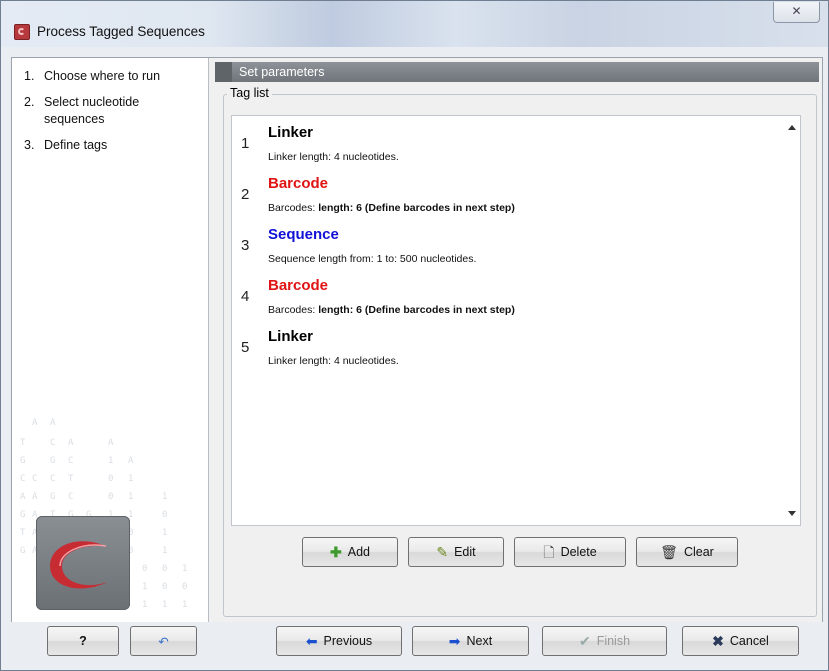  I want to click on title-bar: Process Tagged Sequences ✕, so click(414, 24).